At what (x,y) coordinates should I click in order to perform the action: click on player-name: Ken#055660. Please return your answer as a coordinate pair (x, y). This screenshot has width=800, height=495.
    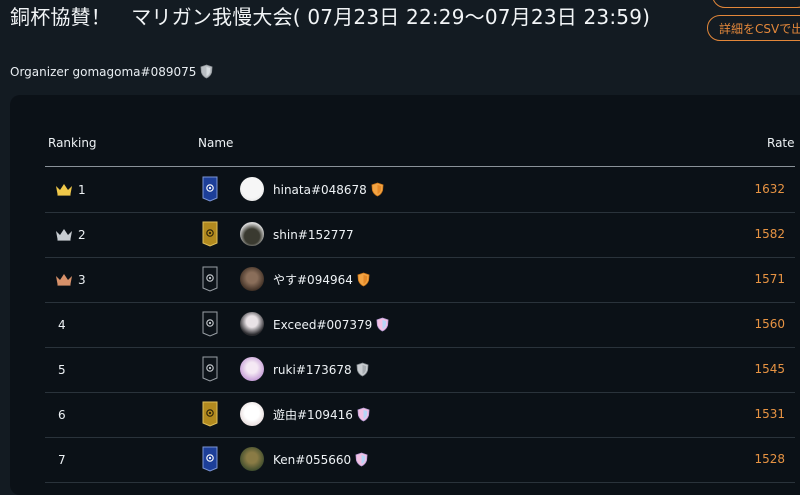
    Looking at the image, I should click on (312, 460).